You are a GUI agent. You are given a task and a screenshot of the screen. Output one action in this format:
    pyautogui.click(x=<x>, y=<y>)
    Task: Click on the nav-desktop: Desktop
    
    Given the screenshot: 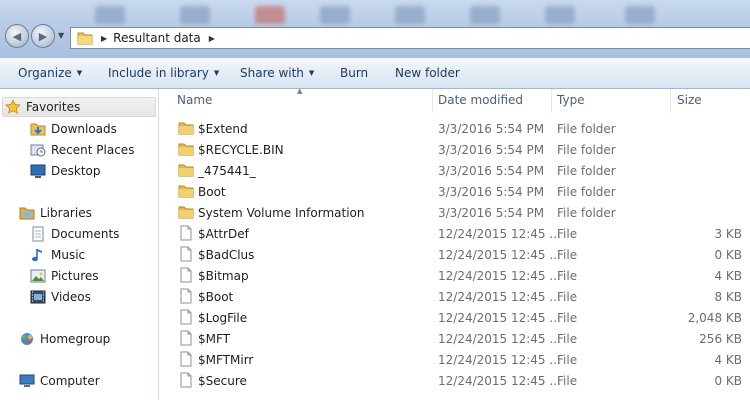 What is the action you would take?
    pyautogui.click(x=65, y=171)
    